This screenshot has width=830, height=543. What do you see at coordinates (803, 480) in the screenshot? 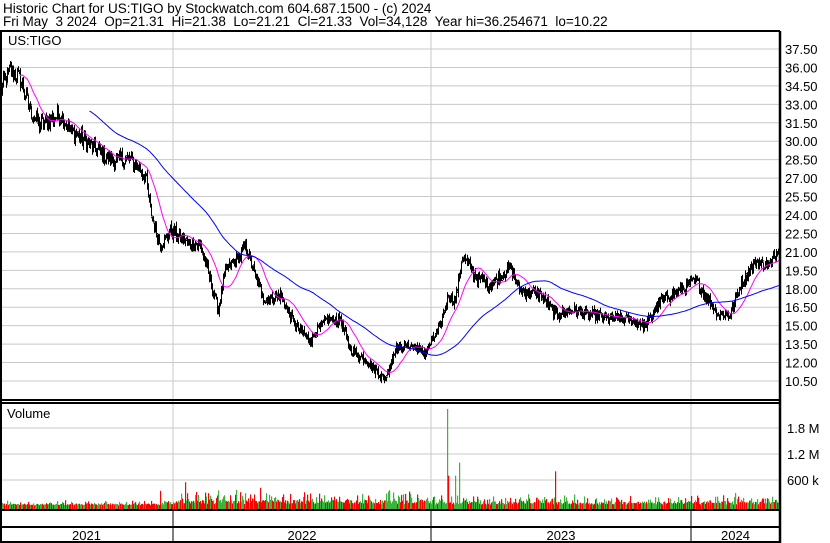
I see `volume-tick-label: 600 k` at bounding box center [803, 480].